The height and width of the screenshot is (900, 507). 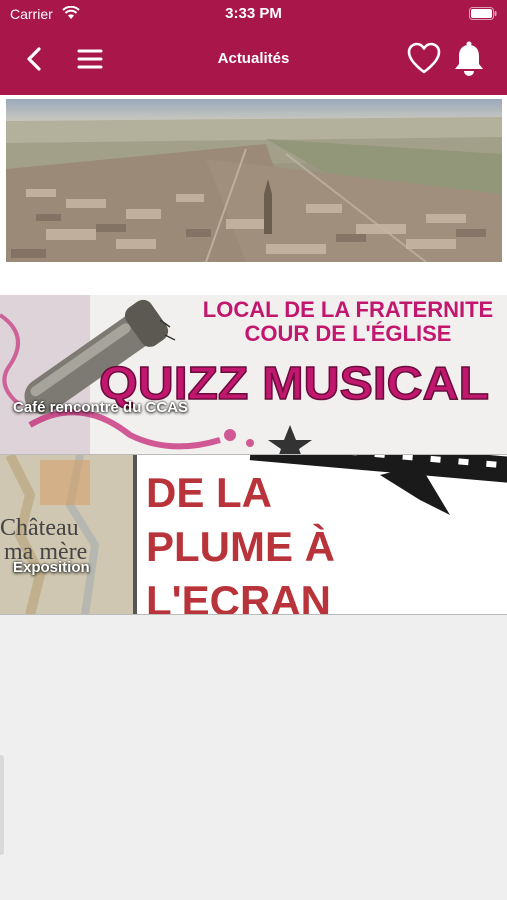 What do you see at coordinates (240, 546) in the screenshot?
I see `poster-line-plume: PLUME À` at bounding box center [240, 546].